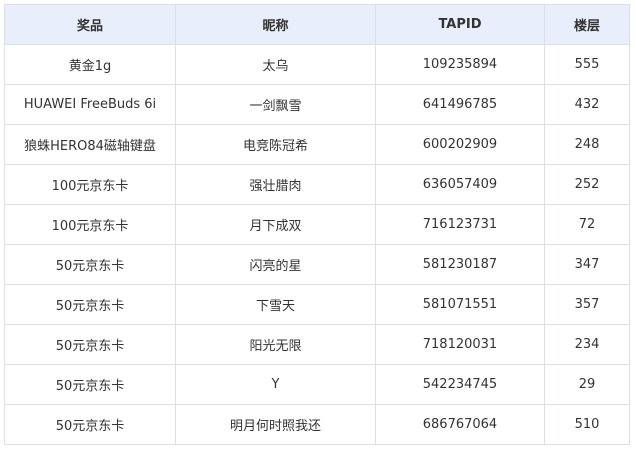 The height and width of the screenshot is (451, 636). What do you see at coordinates (275, 184) in the screenshot?
I see `cell-nickname: 强壮腊肉` at bounding box center [275, 184].